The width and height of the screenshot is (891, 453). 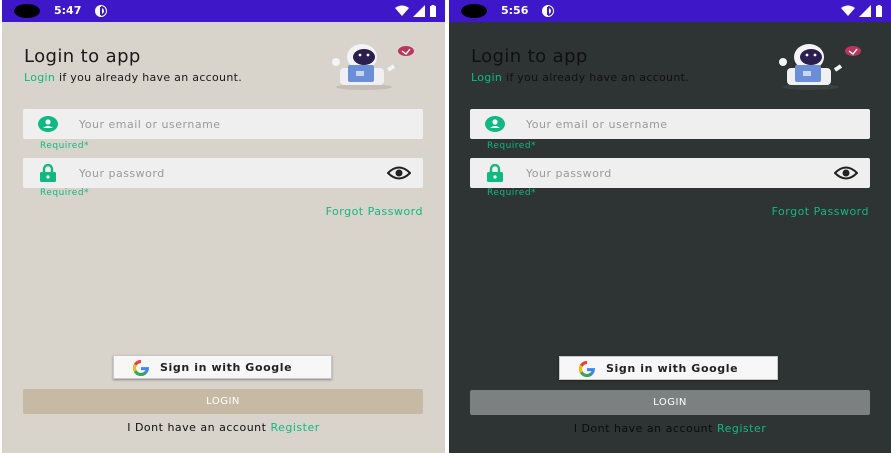 I want to click on status-time: 5:56, so click(x=515, y=10).